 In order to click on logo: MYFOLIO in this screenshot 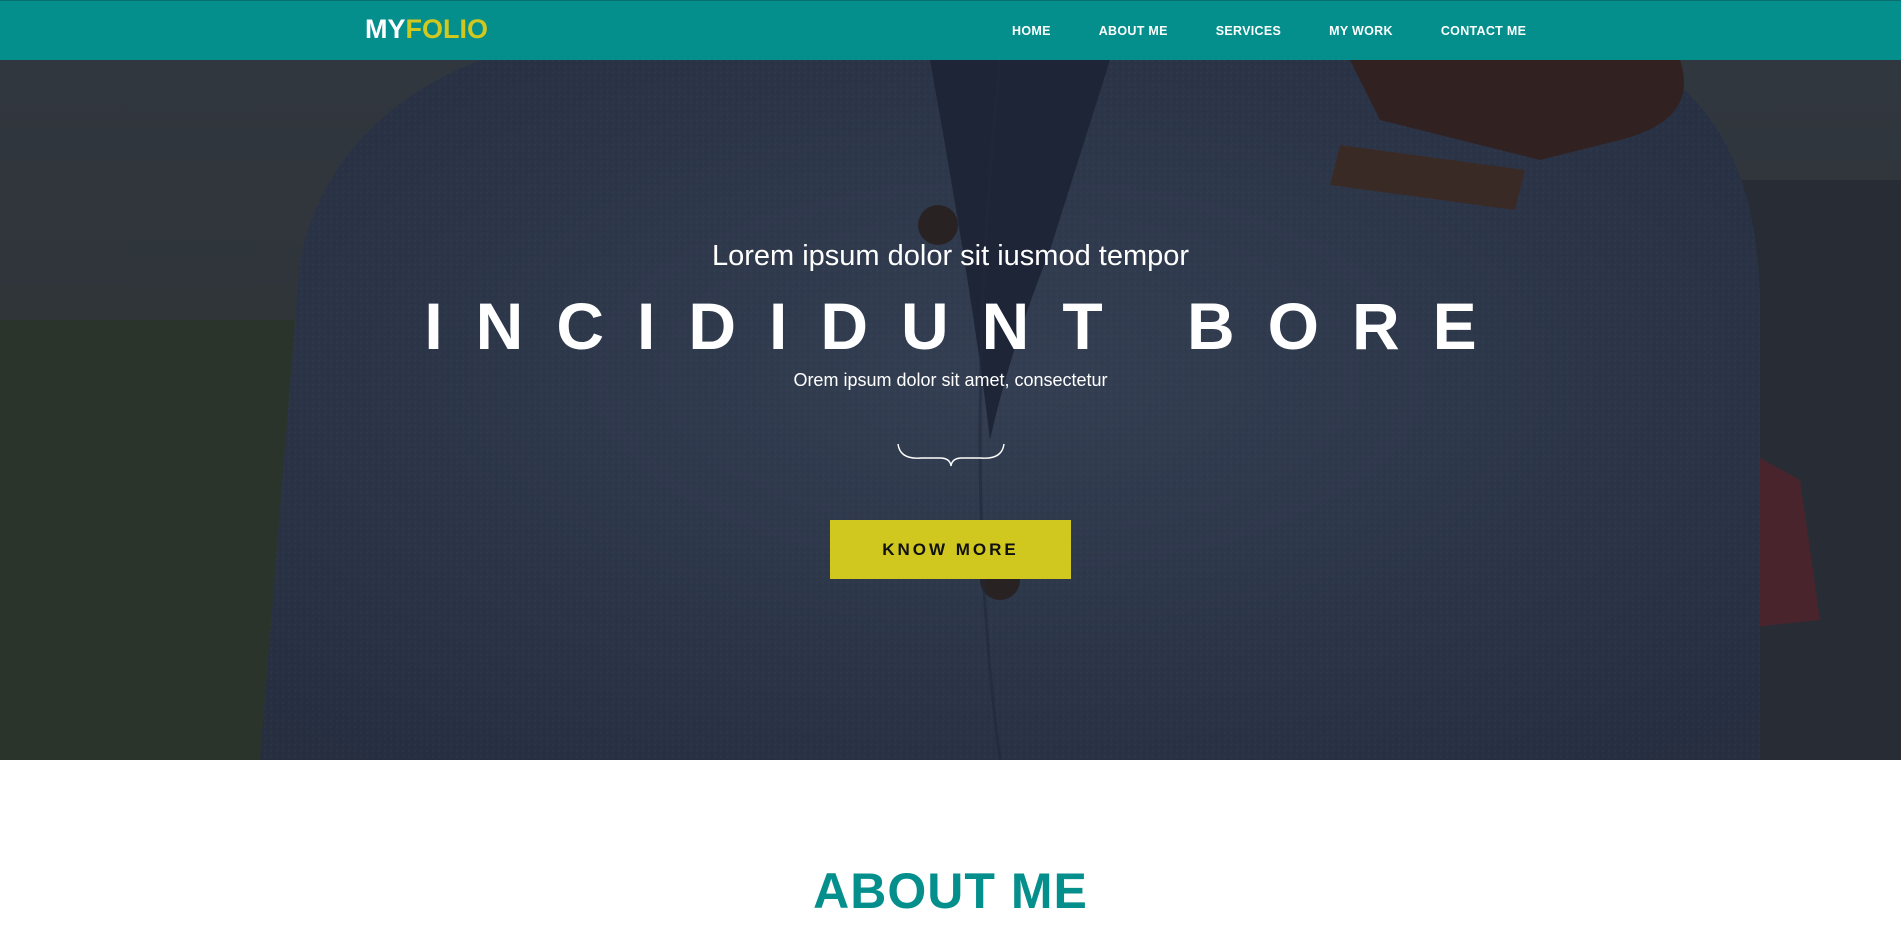, I will do `click(426, 29)`.